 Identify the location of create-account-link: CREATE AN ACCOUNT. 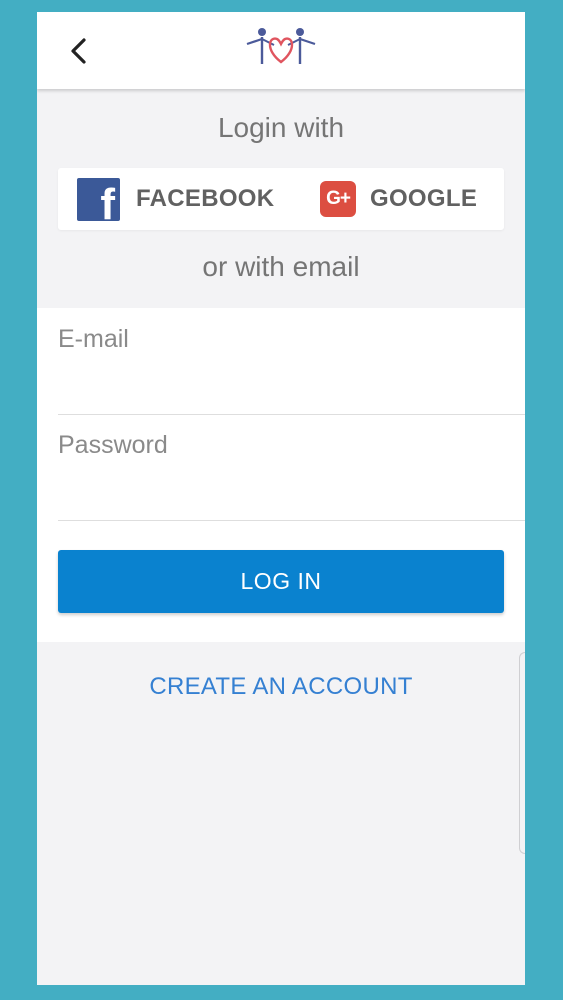
(281, 687).